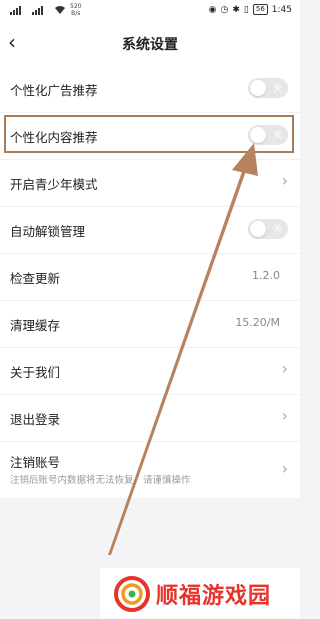  What do you see at coordinates (76, 10) in the screenshot?
I see `net-speed: 520 B/s` at bounding box center [76, 10].